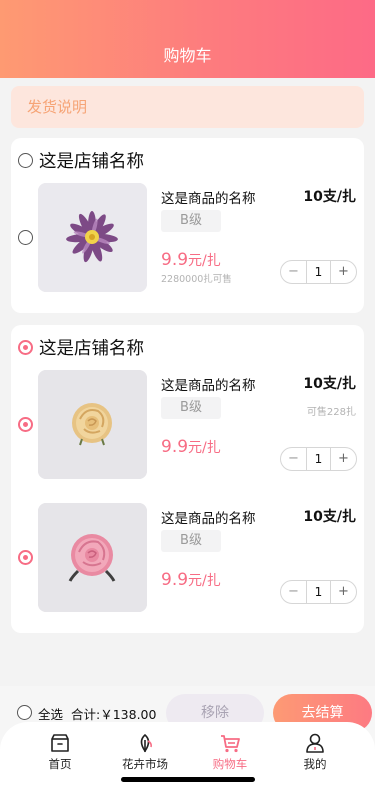  Describe the element at coordinates (230, 764) in the screenshot. I see `tab-label: 购物车` at that location.